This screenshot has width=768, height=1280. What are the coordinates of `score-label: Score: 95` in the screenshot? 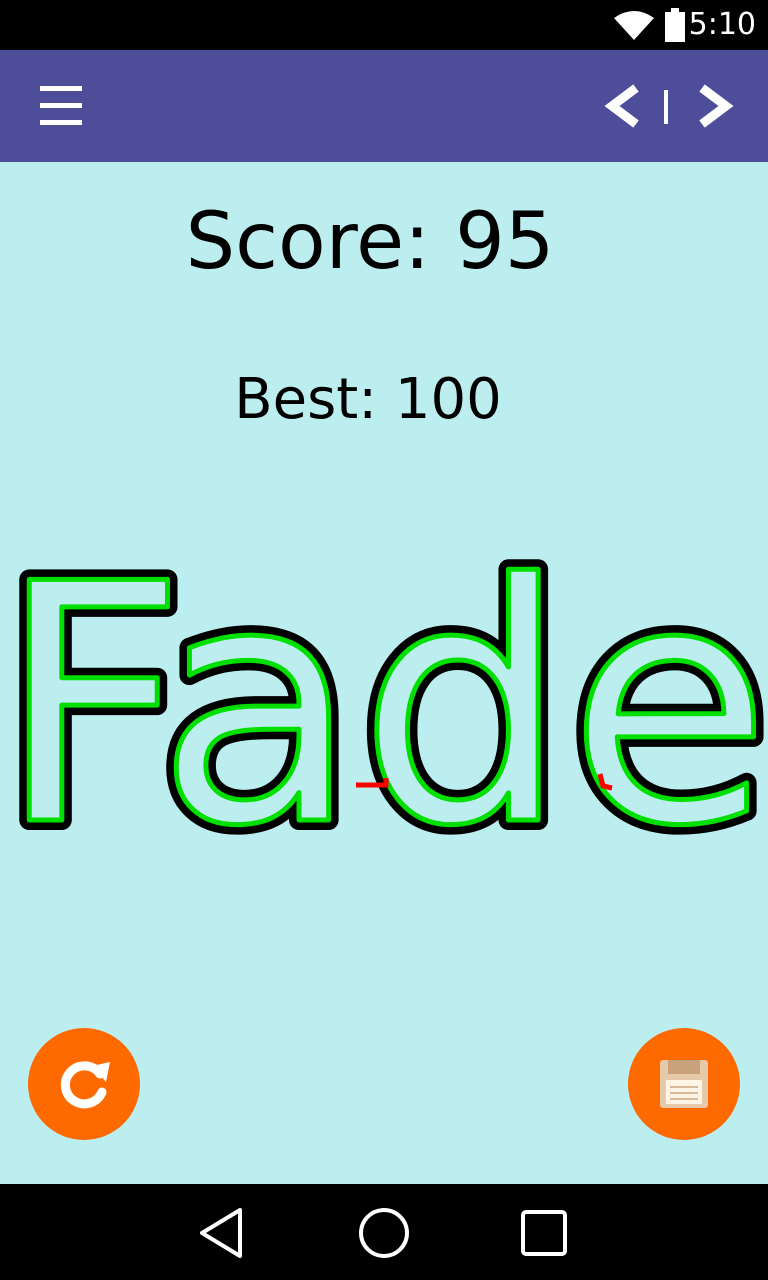 It's located at (370, 242).